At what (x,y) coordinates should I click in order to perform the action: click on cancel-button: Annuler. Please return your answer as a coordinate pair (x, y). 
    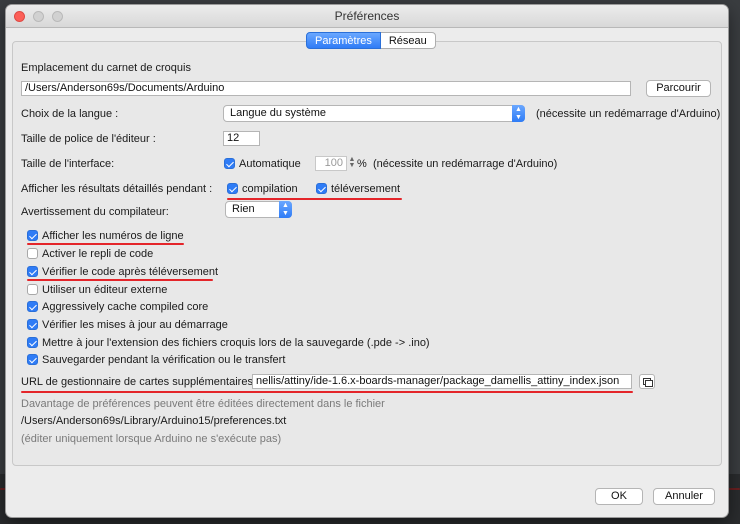
    Looking at the image, I should click on (684, 496).